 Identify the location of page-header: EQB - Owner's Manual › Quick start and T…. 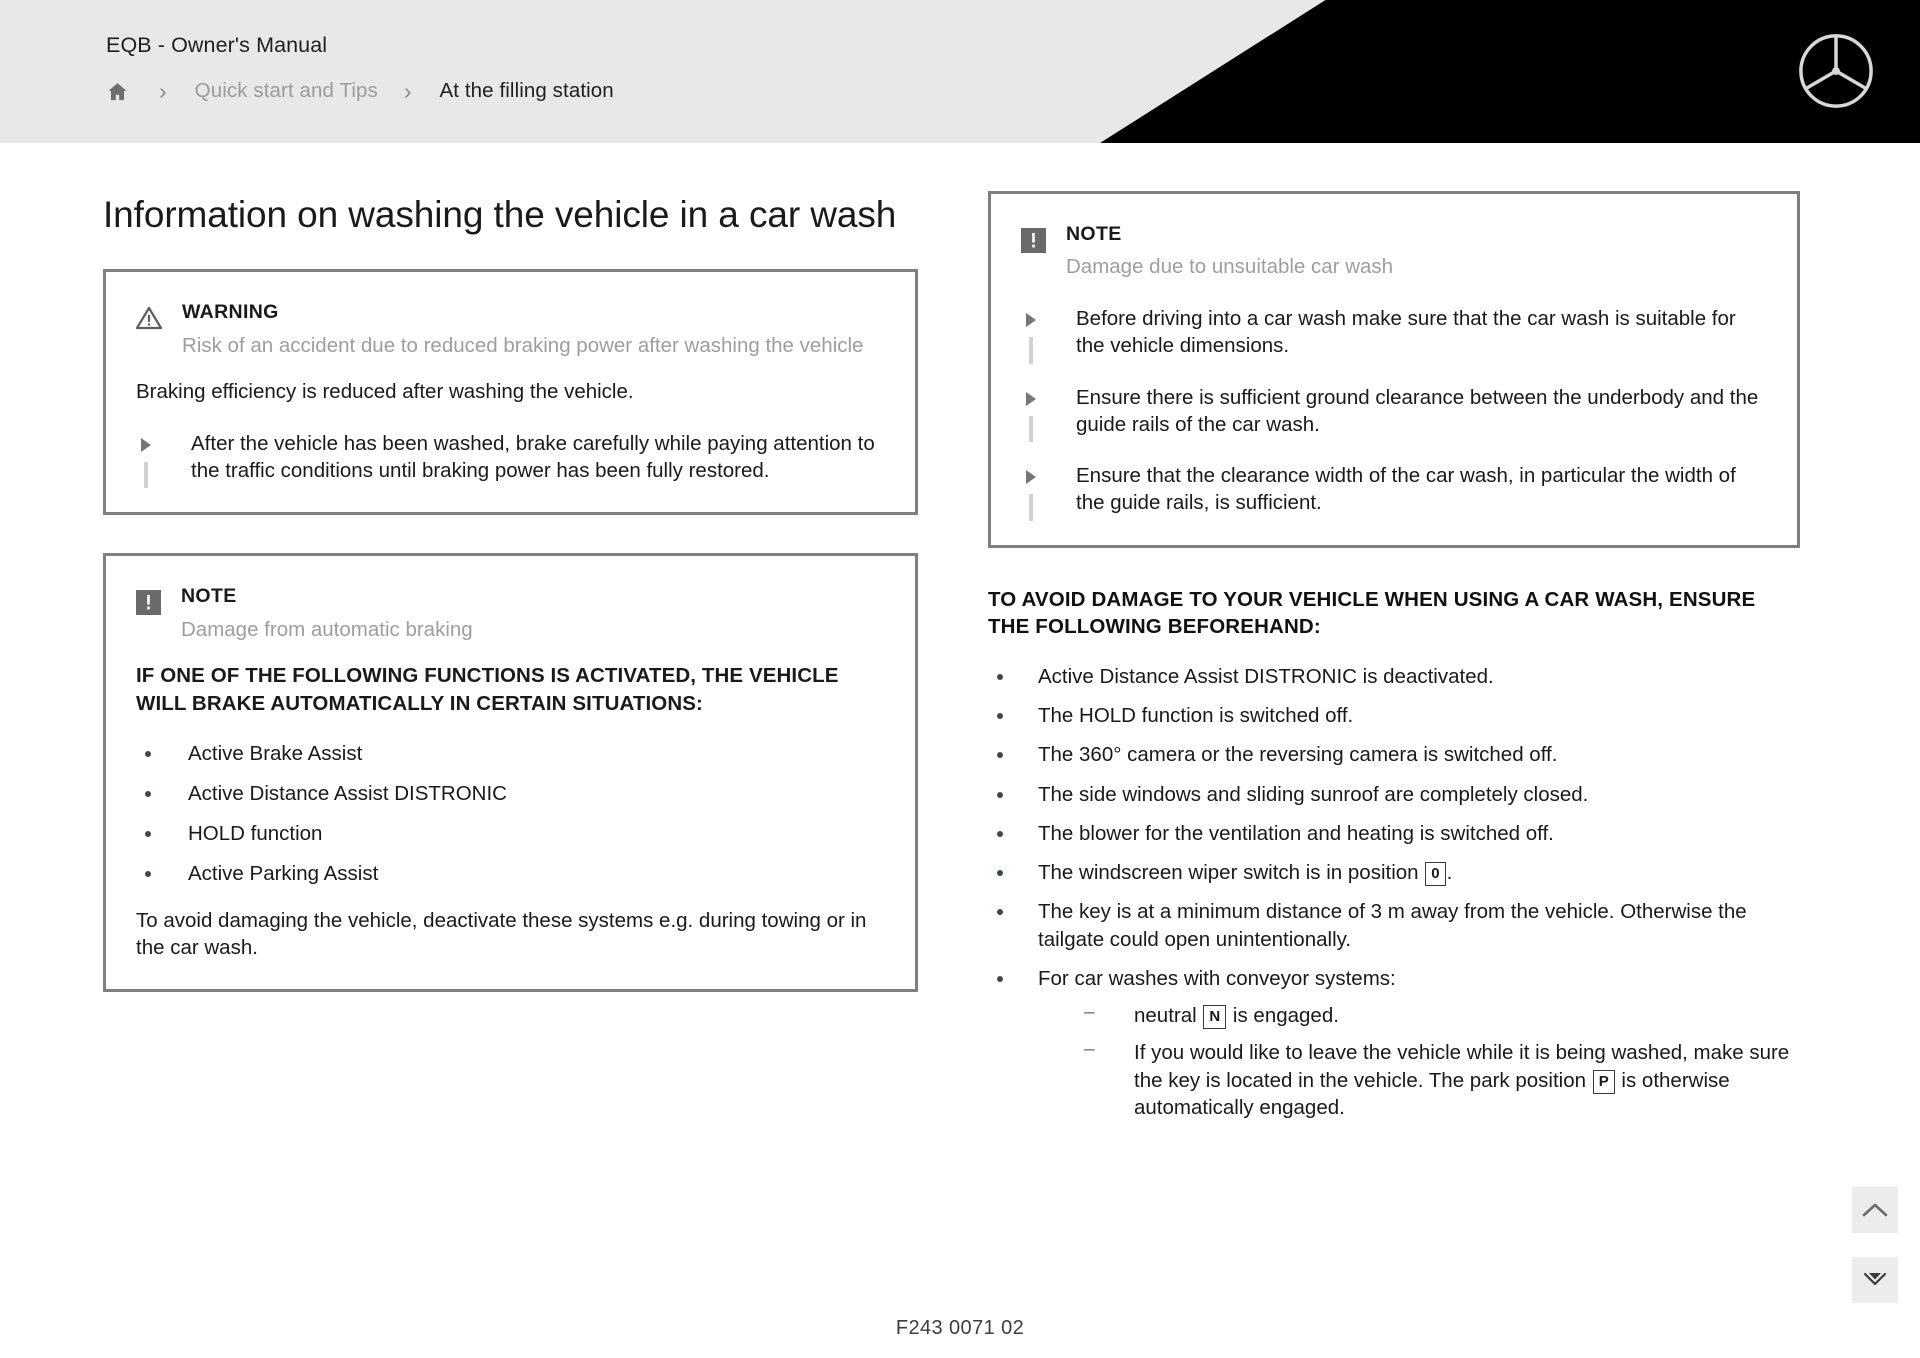
(960, 71).